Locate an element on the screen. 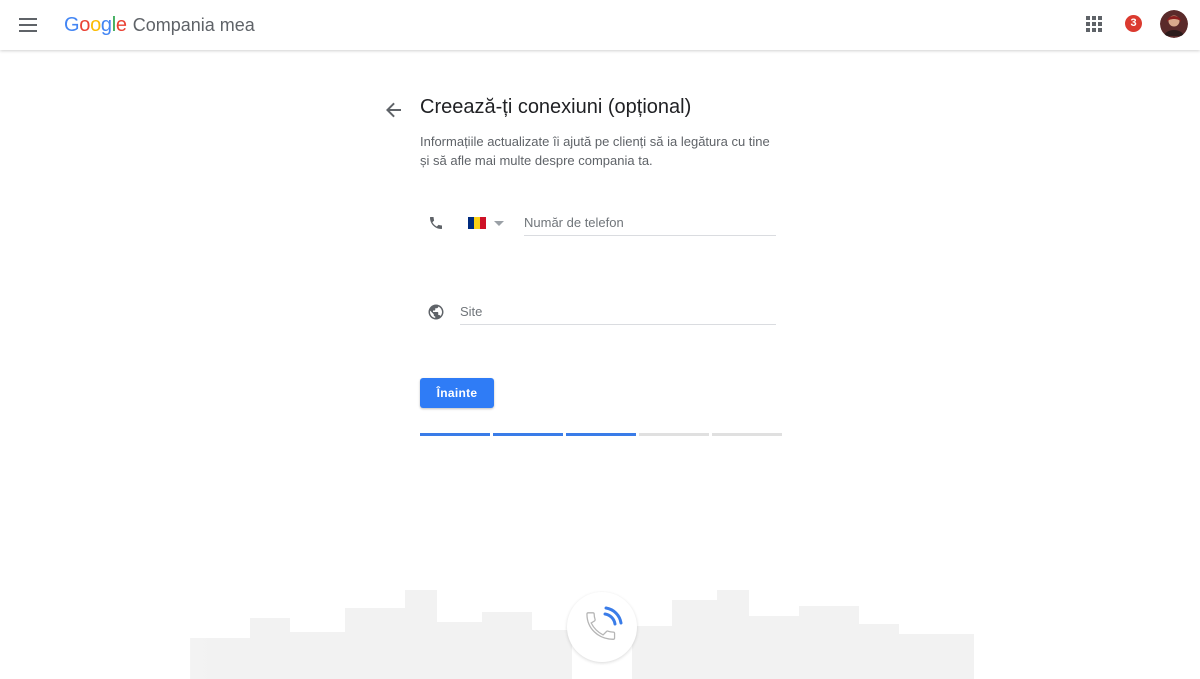 Image resolution: width=1200 pixels, height=679 pixels. phone-icon is located at coordinates (436, 223).